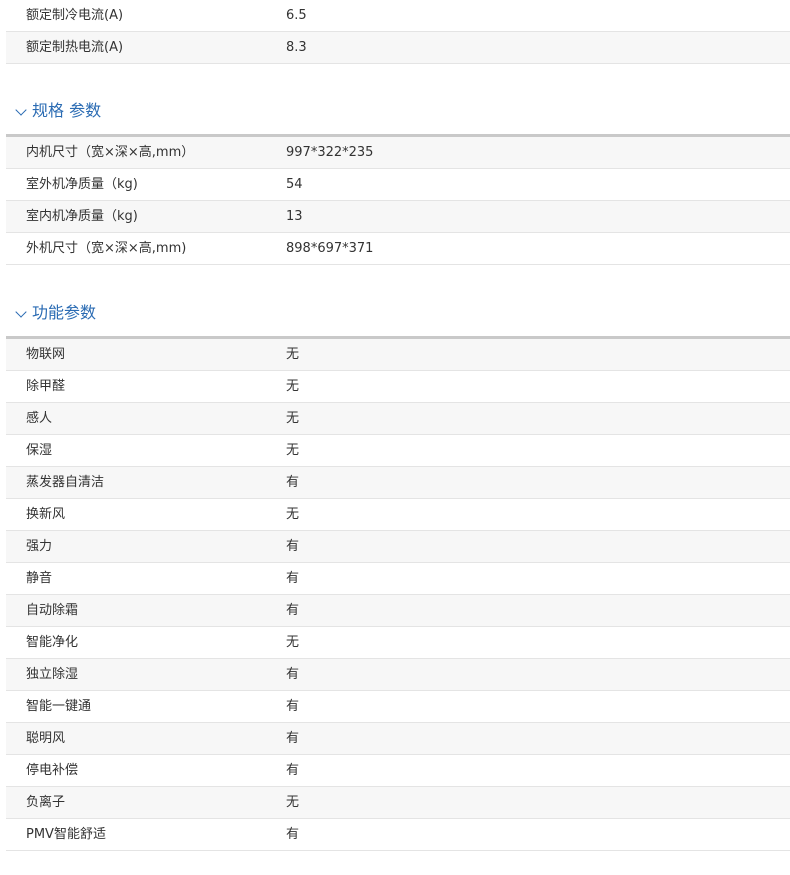 This screenshot has height=875, width=790. Describe the element at coordinates (330, 248) in the screenshot. I see `row-value: 898*697*371` at that location.